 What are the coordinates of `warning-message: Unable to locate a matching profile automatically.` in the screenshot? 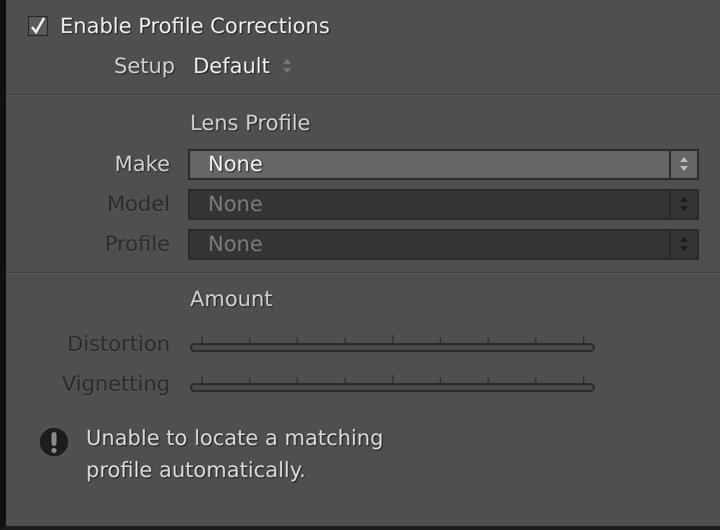 It's located at (235, 454).